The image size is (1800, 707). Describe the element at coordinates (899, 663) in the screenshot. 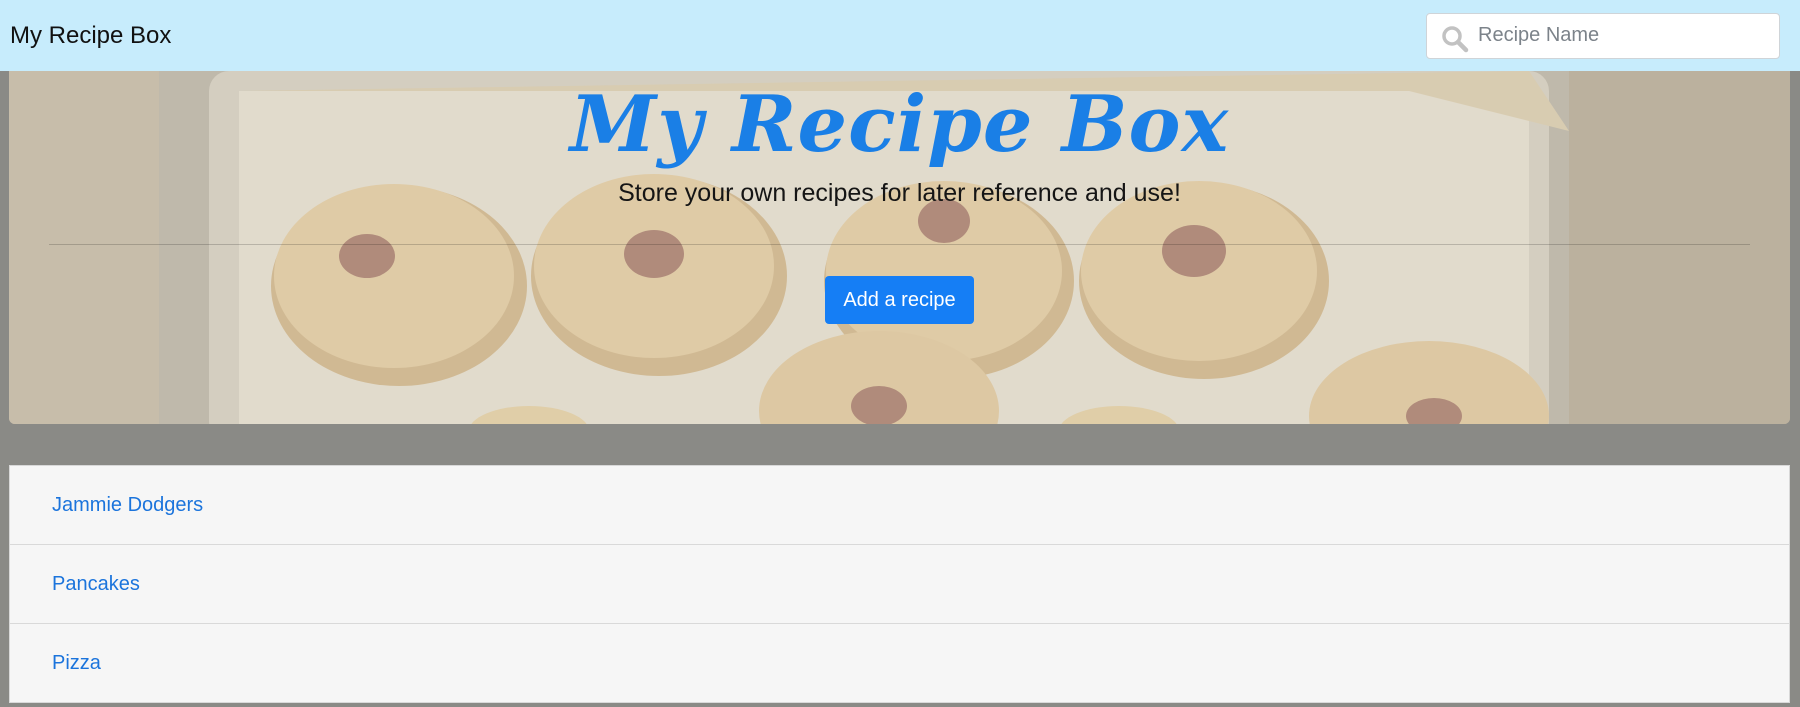

I see `recipe-list-item: Pizza` at that location.